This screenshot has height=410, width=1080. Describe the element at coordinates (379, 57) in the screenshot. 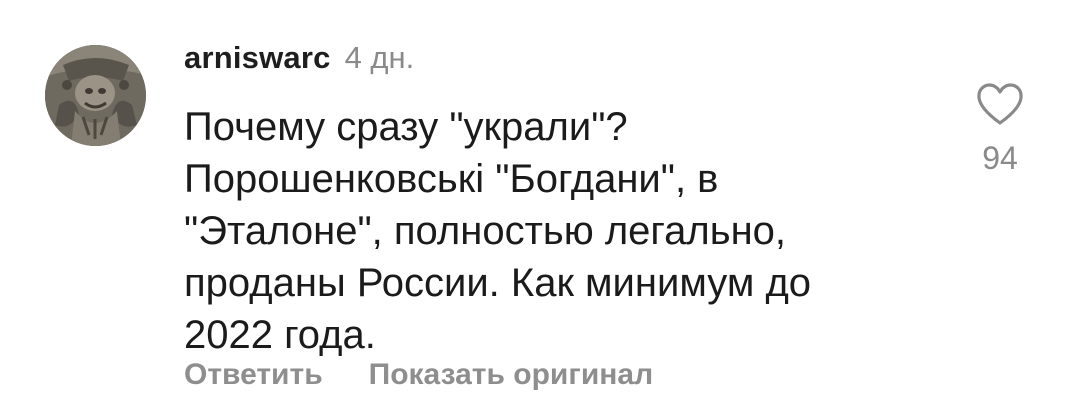

I see `comment-timestamp: 4 дн.` at that location.